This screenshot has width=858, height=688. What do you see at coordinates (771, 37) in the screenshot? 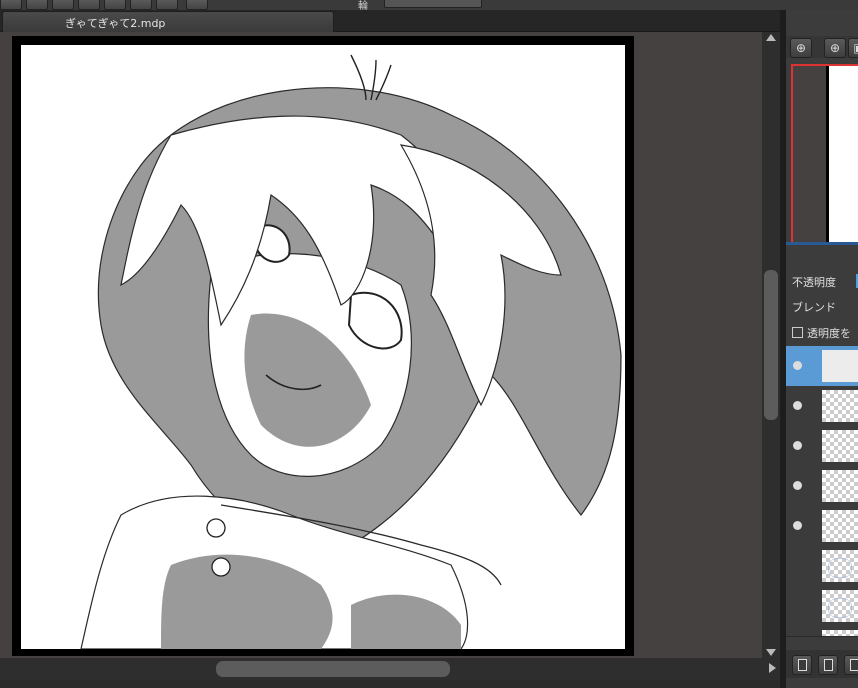
I see `scroll-up-icon` at bounding box center [771, 37].